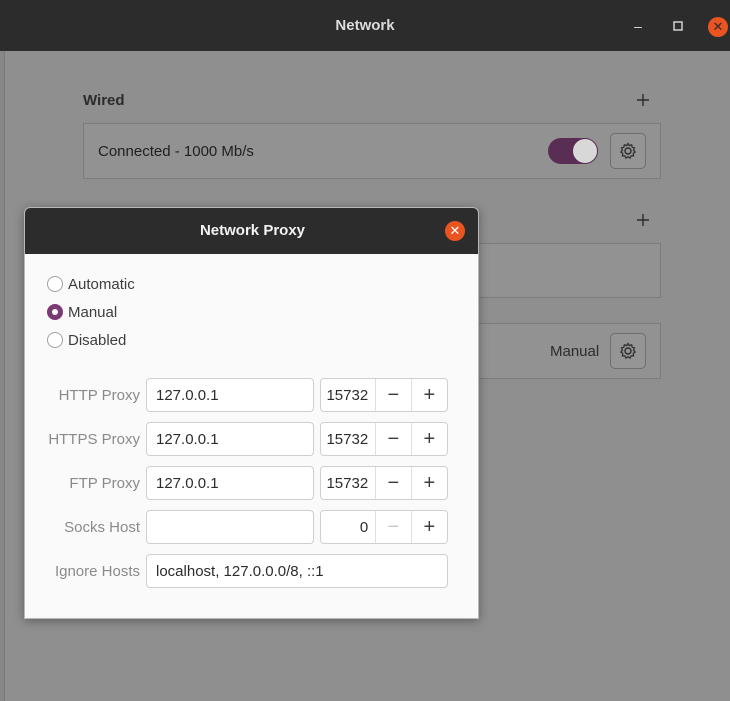 Image resolution: width=730 pixels, height=701 pixels. I want to click on ftp-proxy-port-value: 15732, so click(349, 483).